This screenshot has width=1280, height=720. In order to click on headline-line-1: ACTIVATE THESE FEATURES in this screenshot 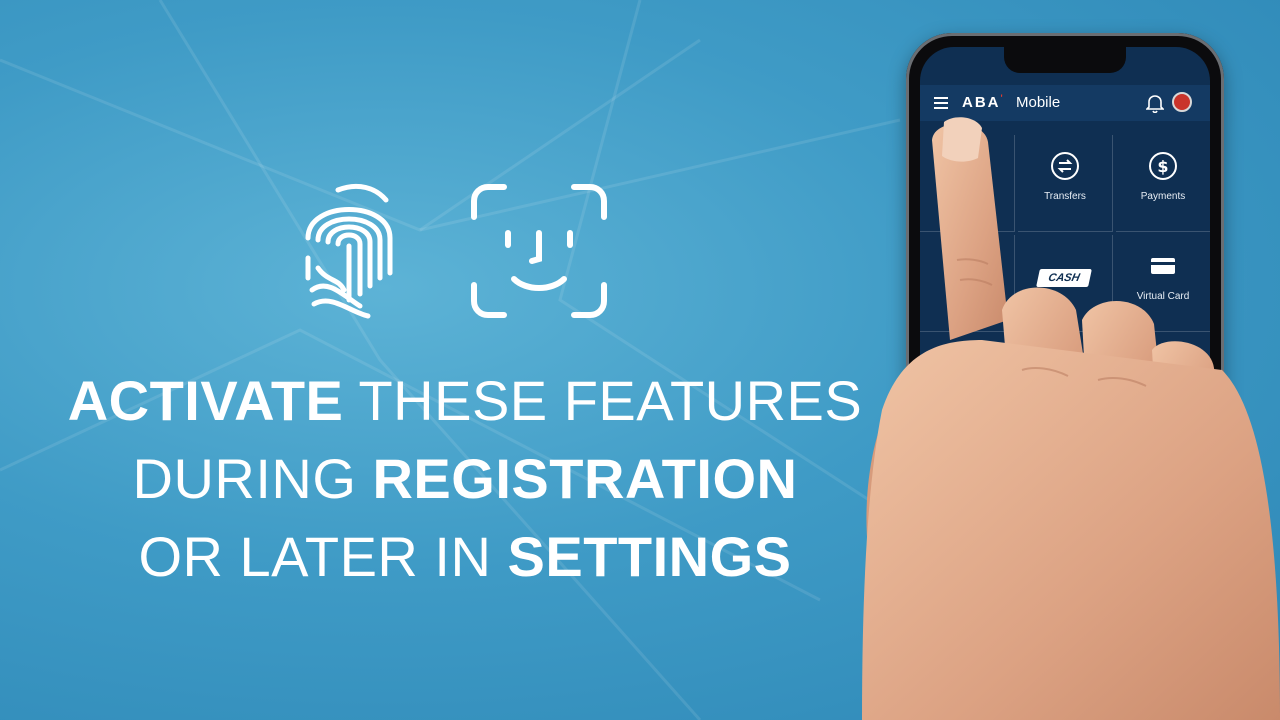, I will do `click(465, 401)`.